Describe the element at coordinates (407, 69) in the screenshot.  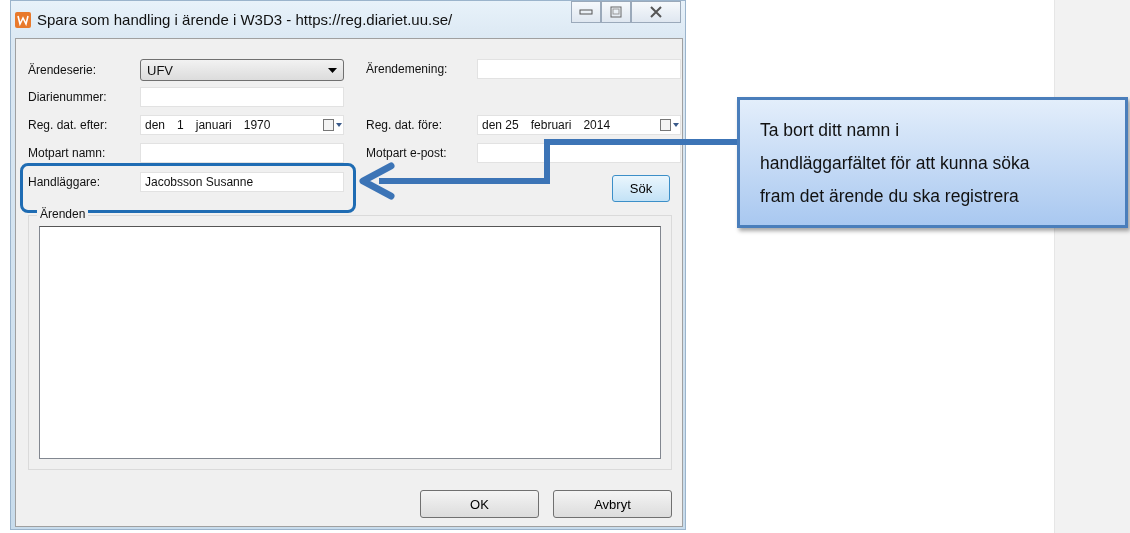
I see `field-label: Ärendemening:` at that location.